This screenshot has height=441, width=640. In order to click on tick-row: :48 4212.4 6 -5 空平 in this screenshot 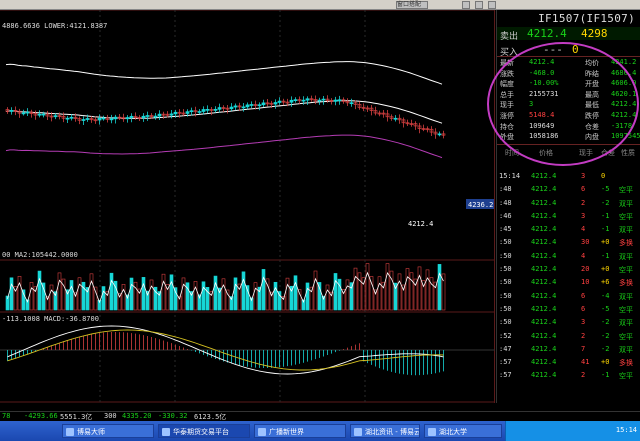, I will do `click(568, 189)`.